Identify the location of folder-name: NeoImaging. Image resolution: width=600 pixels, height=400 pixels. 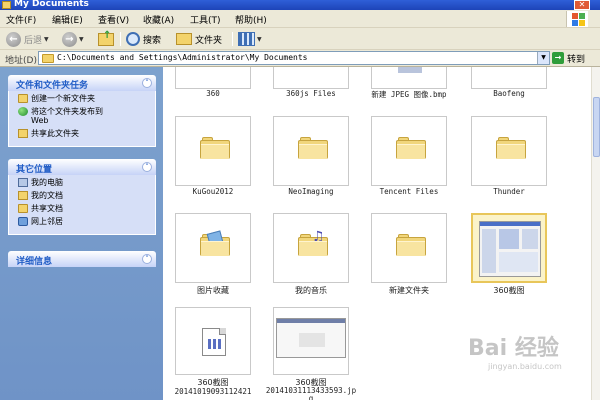
(311, 191).